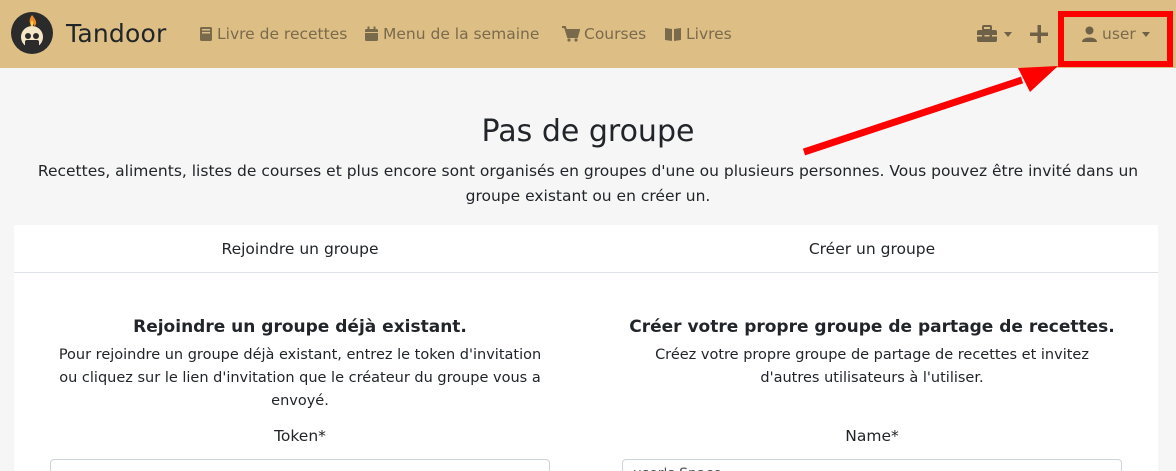 Image resolution: width=1176 pixels, height=471 pixels. Describe the element at coordinates (872, 436) in the screenshot. I see `name-label: Name*` at that location.